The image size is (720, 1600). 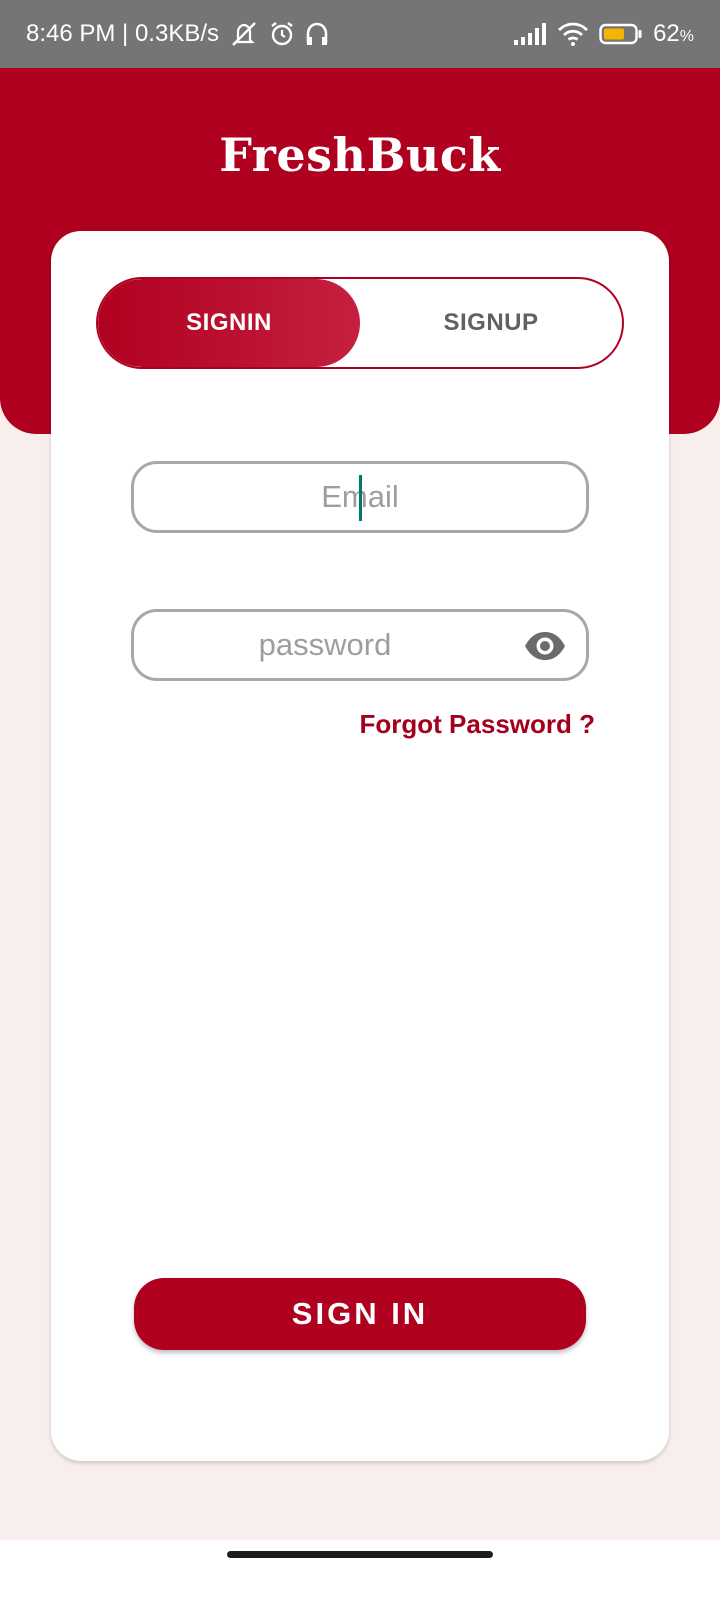 What do you see at coordinates (545, 646) in the screenshot?
I see `eye-icon` at bounding box center [545, 646].